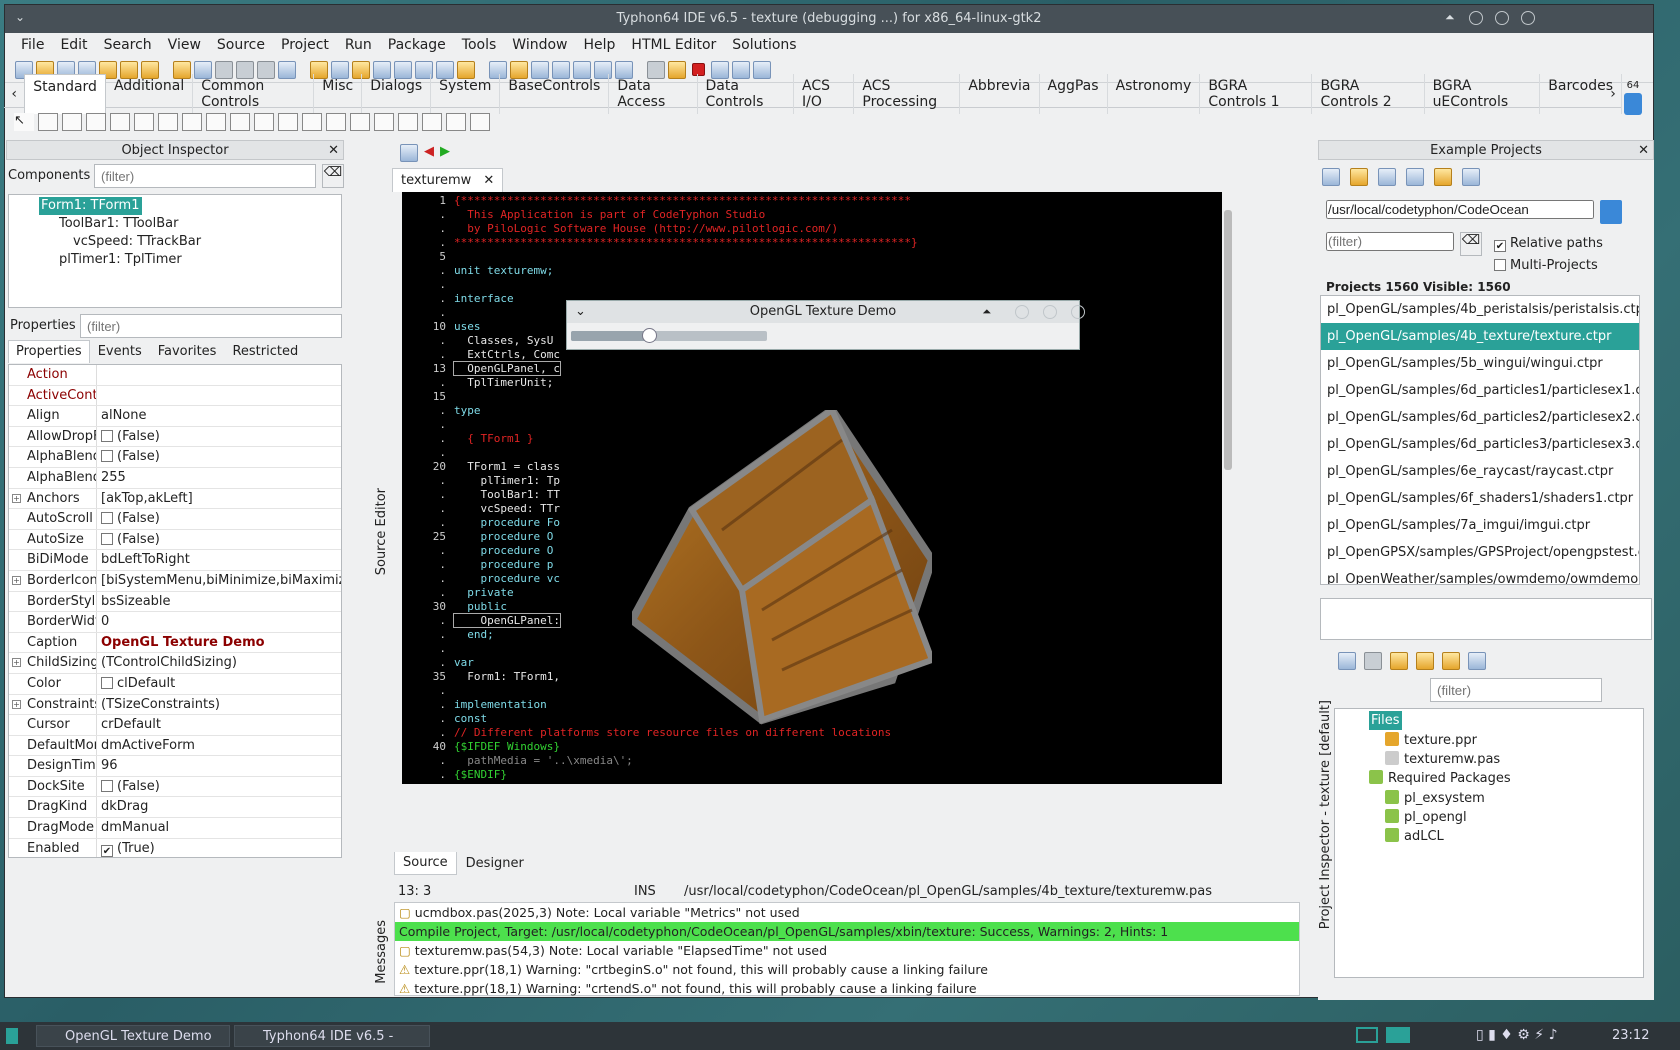  Describe the element at coordinates (12, 1036) in the screenshot. I see `app-launcher-icon` at that location.